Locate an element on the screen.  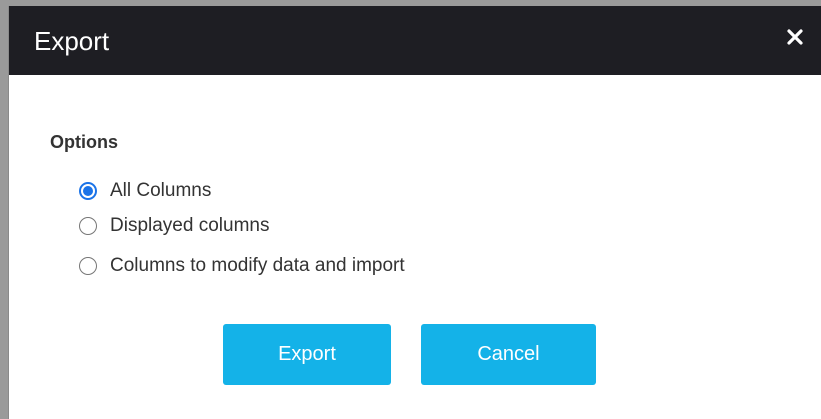
export-button: Export is located at coordinates (307, 354).